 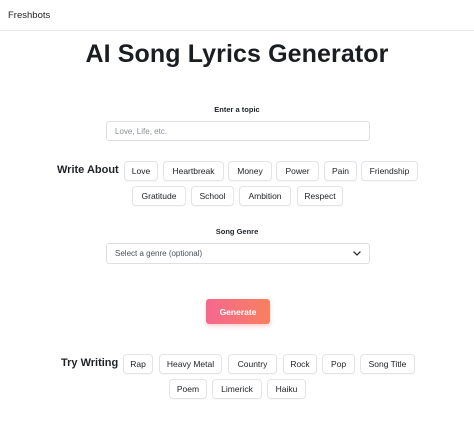 I want to click on try-writing-heading: Try Writing, so click(x=90, y=363).